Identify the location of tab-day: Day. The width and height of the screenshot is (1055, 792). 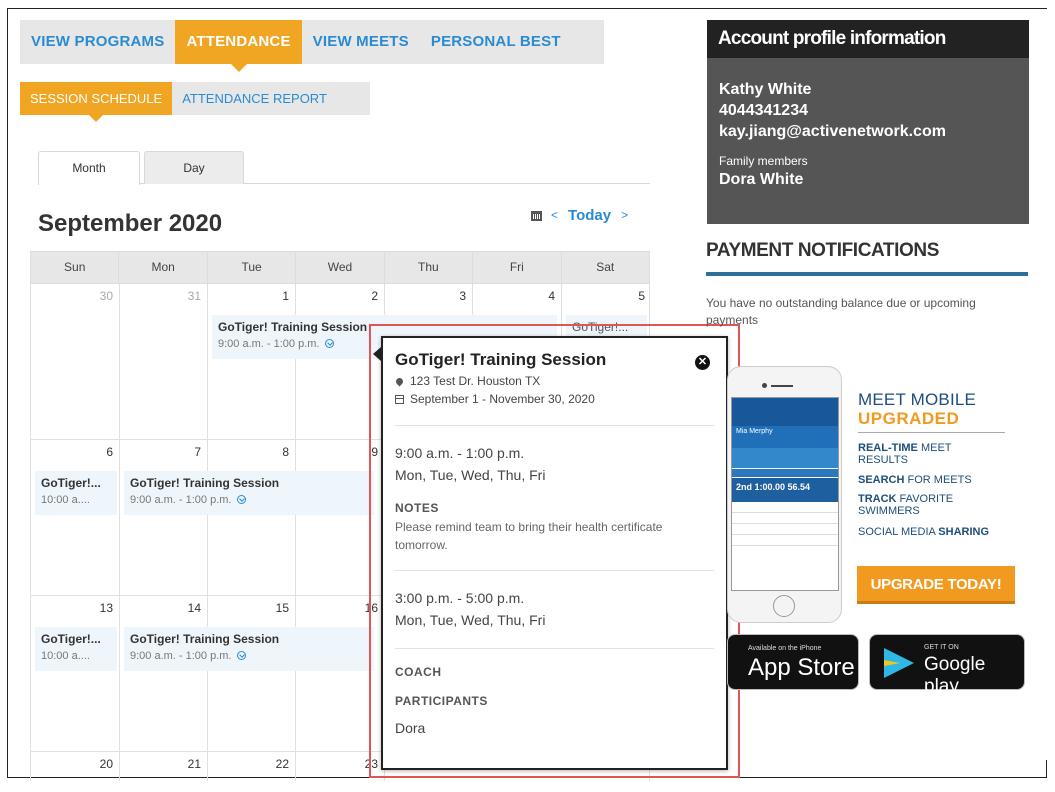
(194, 167).